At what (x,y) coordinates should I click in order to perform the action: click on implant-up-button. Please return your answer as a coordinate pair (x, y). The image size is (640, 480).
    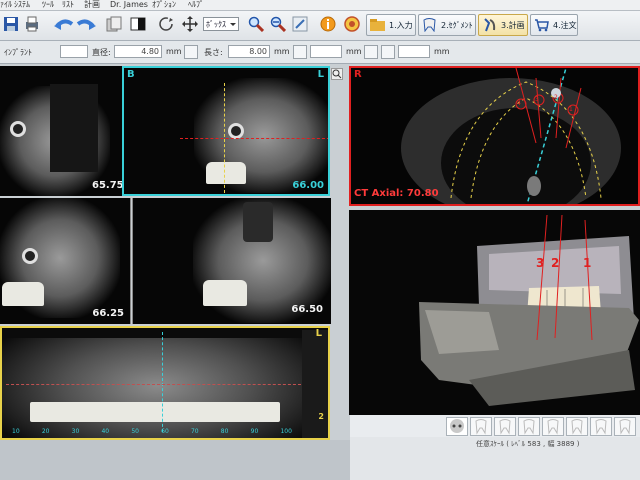
    Looking at the image, I should click on (371, 52).